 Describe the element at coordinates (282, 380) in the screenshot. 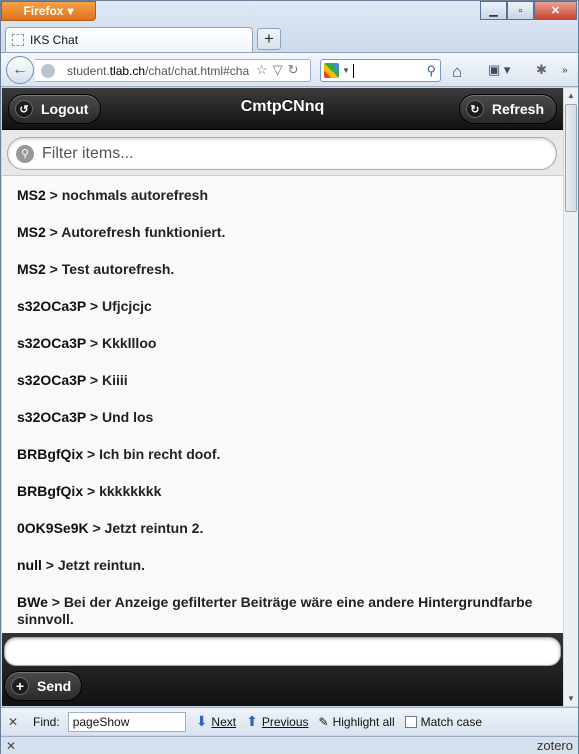

I see `message-item: s32OCa3P > Kiiii` at that location.